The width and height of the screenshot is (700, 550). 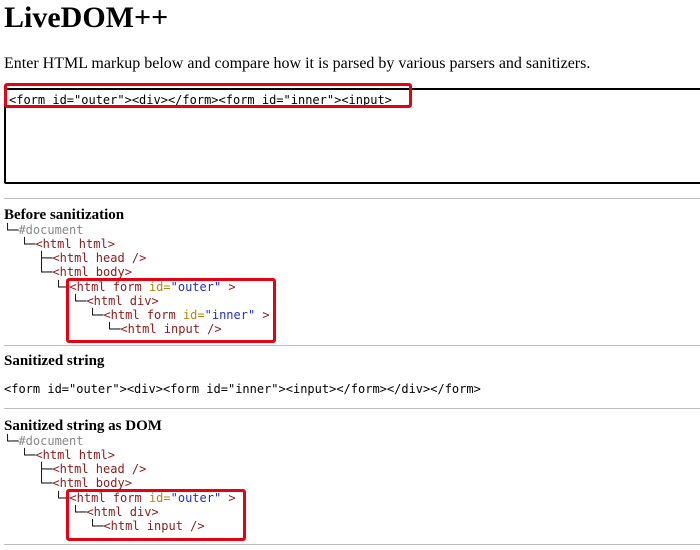 What do you see at coordinates (64, 215) in the screenshot?
I see `before-sanitization-heading: Before sanitization` at bounding box center [64, 215].